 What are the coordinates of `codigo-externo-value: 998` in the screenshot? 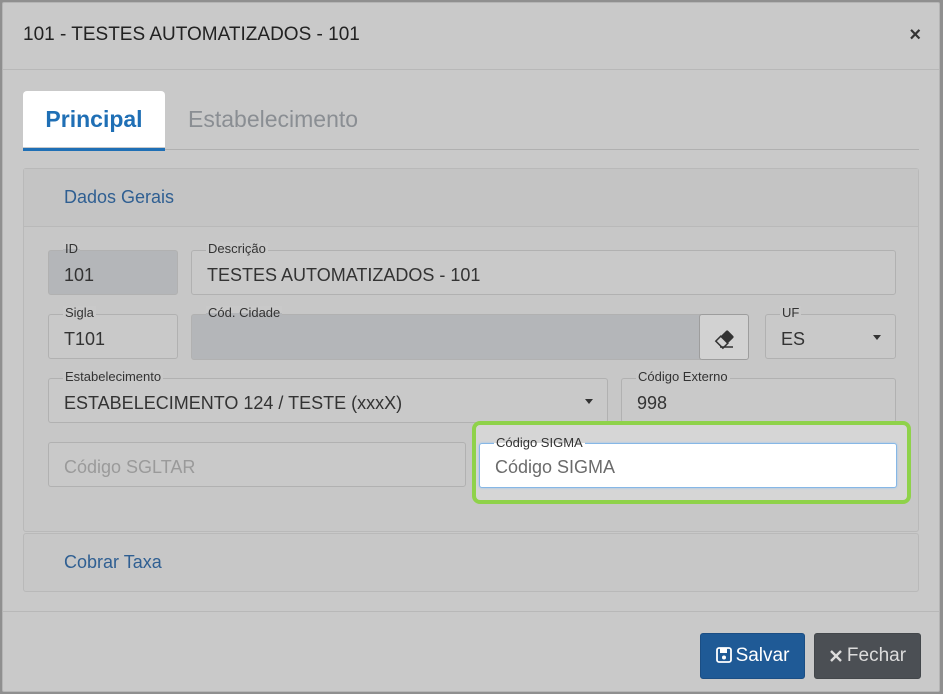 It's located at (652, 403).